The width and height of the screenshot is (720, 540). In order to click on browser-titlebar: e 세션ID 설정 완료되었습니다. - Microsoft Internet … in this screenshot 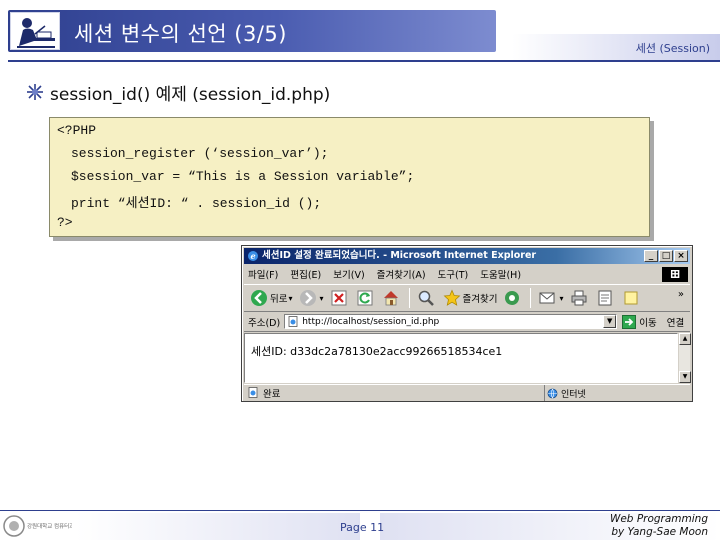, I will do `click(467, 256)`.